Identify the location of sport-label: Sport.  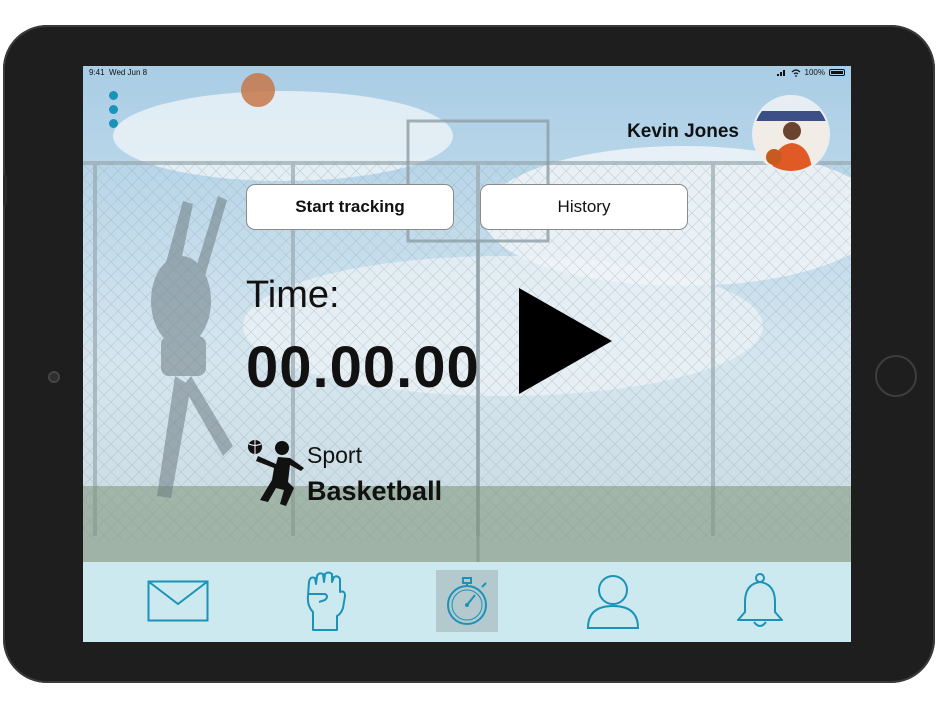
(334, 455).